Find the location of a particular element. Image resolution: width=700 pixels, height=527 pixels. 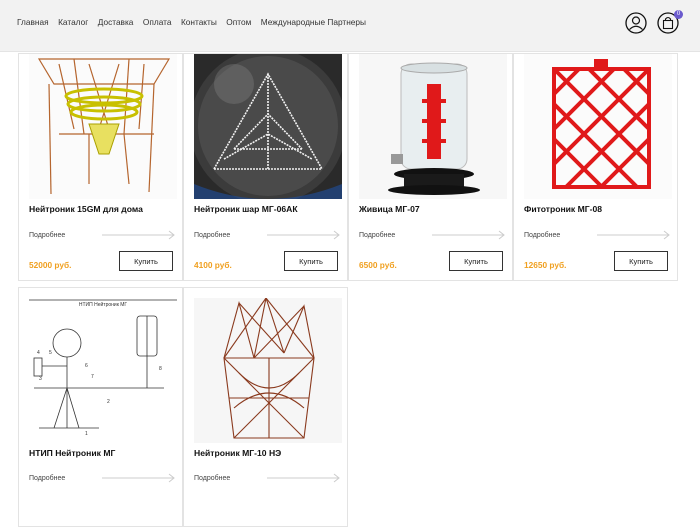

nav-item-contacts: Контакты is located at coordinates (199, 22).